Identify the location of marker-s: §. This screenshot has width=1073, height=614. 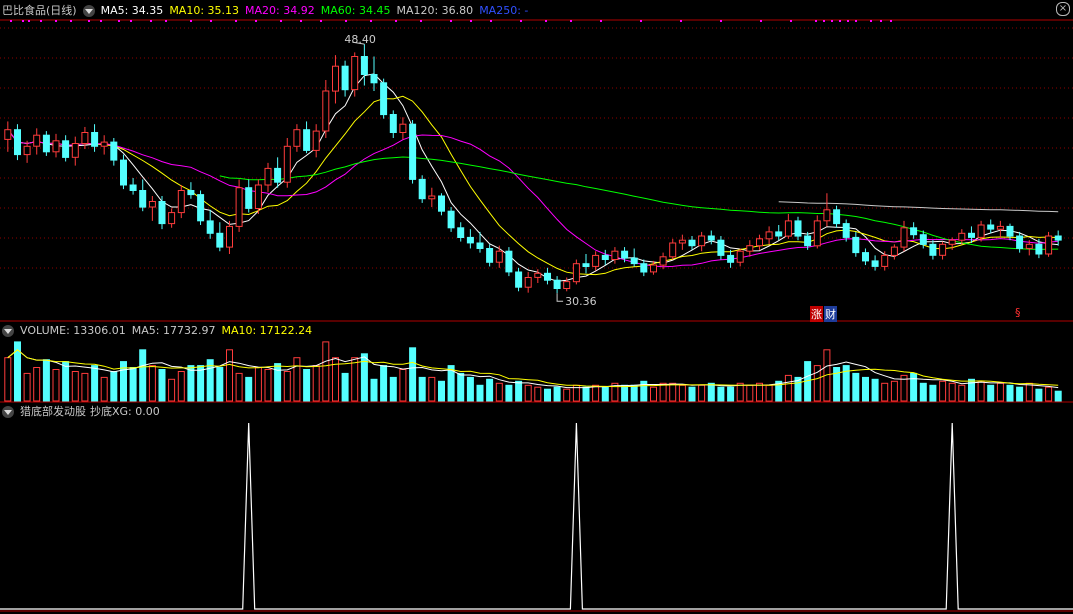
(1018, 312).